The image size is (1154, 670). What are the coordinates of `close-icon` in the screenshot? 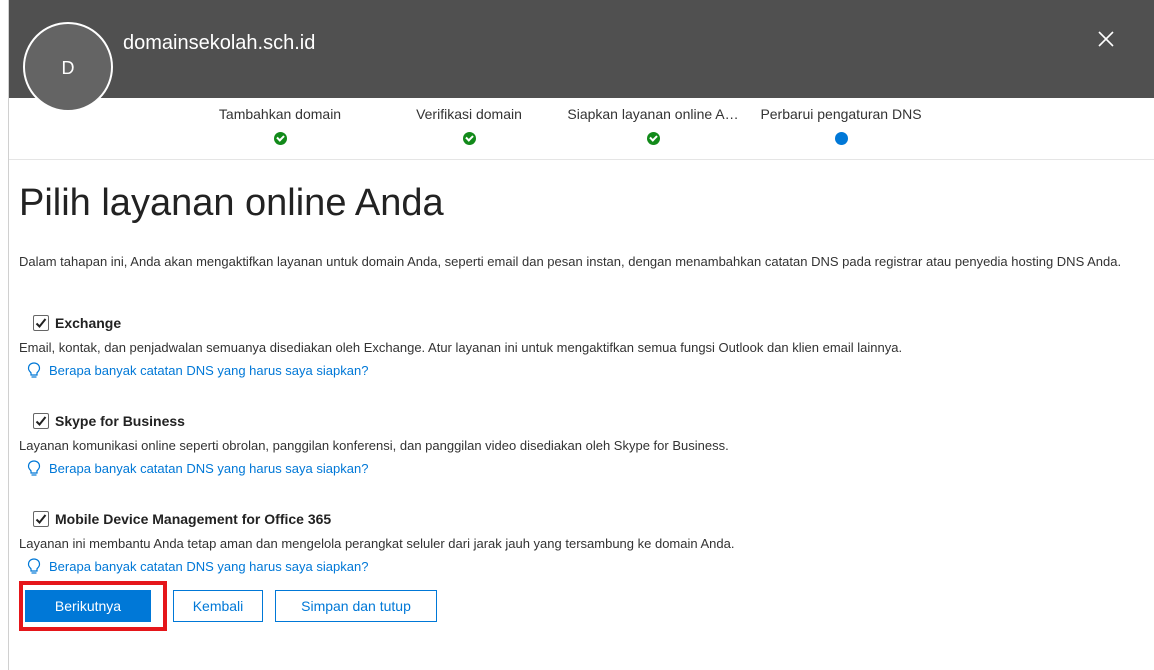 It's located at (1106, 39).